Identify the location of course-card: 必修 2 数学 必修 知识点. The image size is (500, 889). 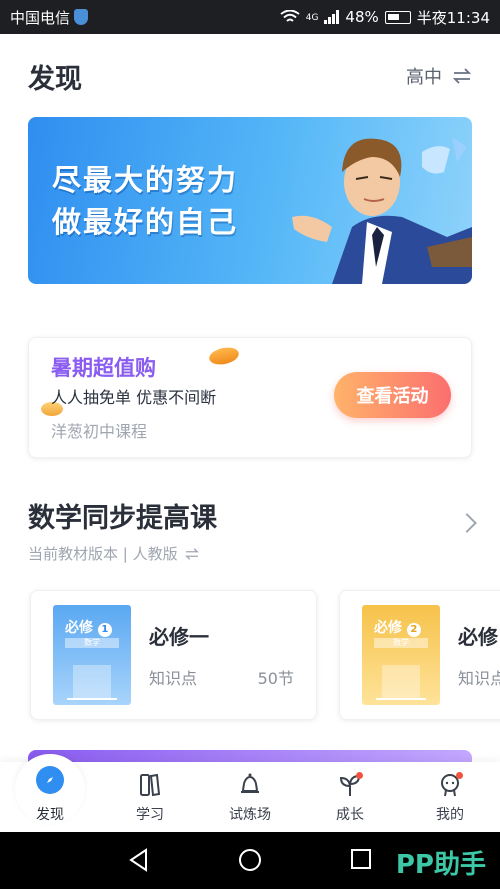
(419, 655).